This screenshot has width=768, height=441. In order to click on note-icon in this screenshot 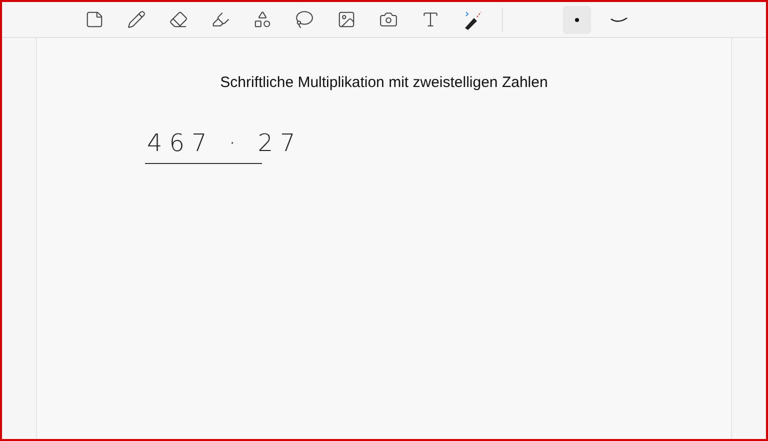, I will do `click(94, 19)`.